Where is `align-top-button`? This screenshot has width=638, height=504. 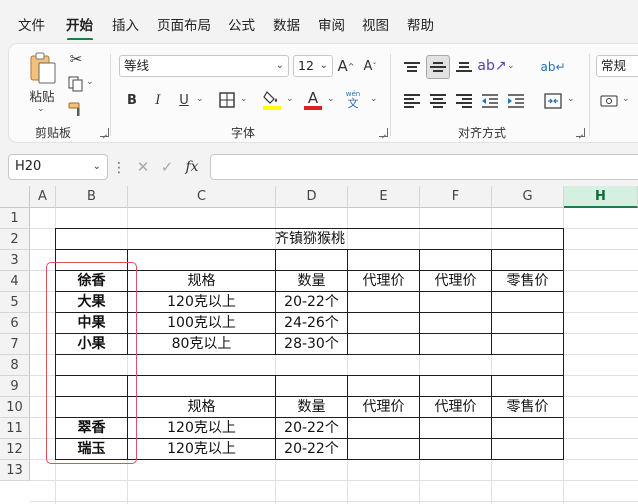 align-top-button is located at coordinates (412, 67).